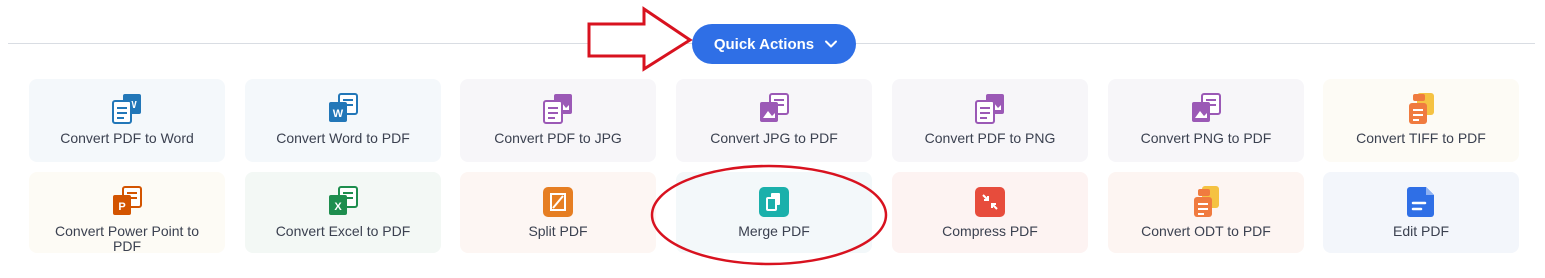 The image size is (1545, 278). Describe the element at coordinates (831, 44) in the screenshot. I see `chevron-down-icon` at that location.